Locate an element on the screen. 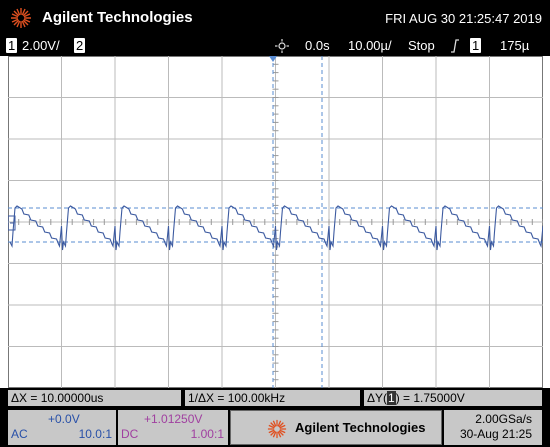 Image resolution: width=550 pixels, height=447 pixels. sample-rate: 2.00GSa/s is located at coordinates (503, 419).